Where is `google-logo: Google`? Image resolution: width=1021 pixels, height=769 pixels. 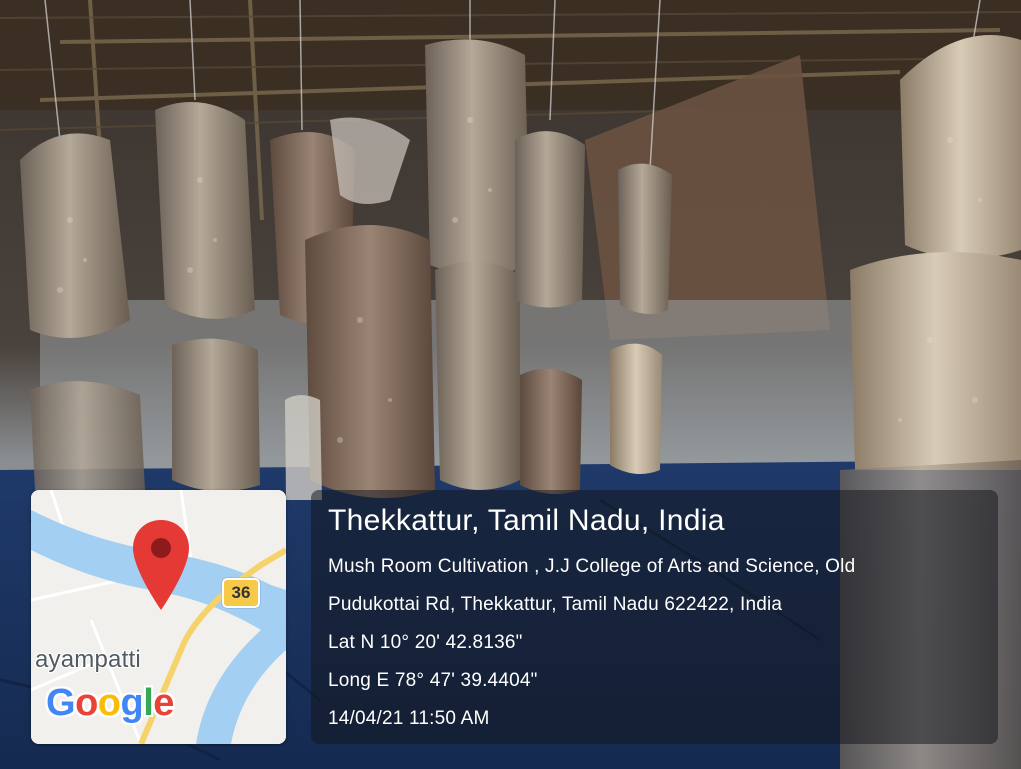
google-logo: Google is located at coordinates (110, 703).